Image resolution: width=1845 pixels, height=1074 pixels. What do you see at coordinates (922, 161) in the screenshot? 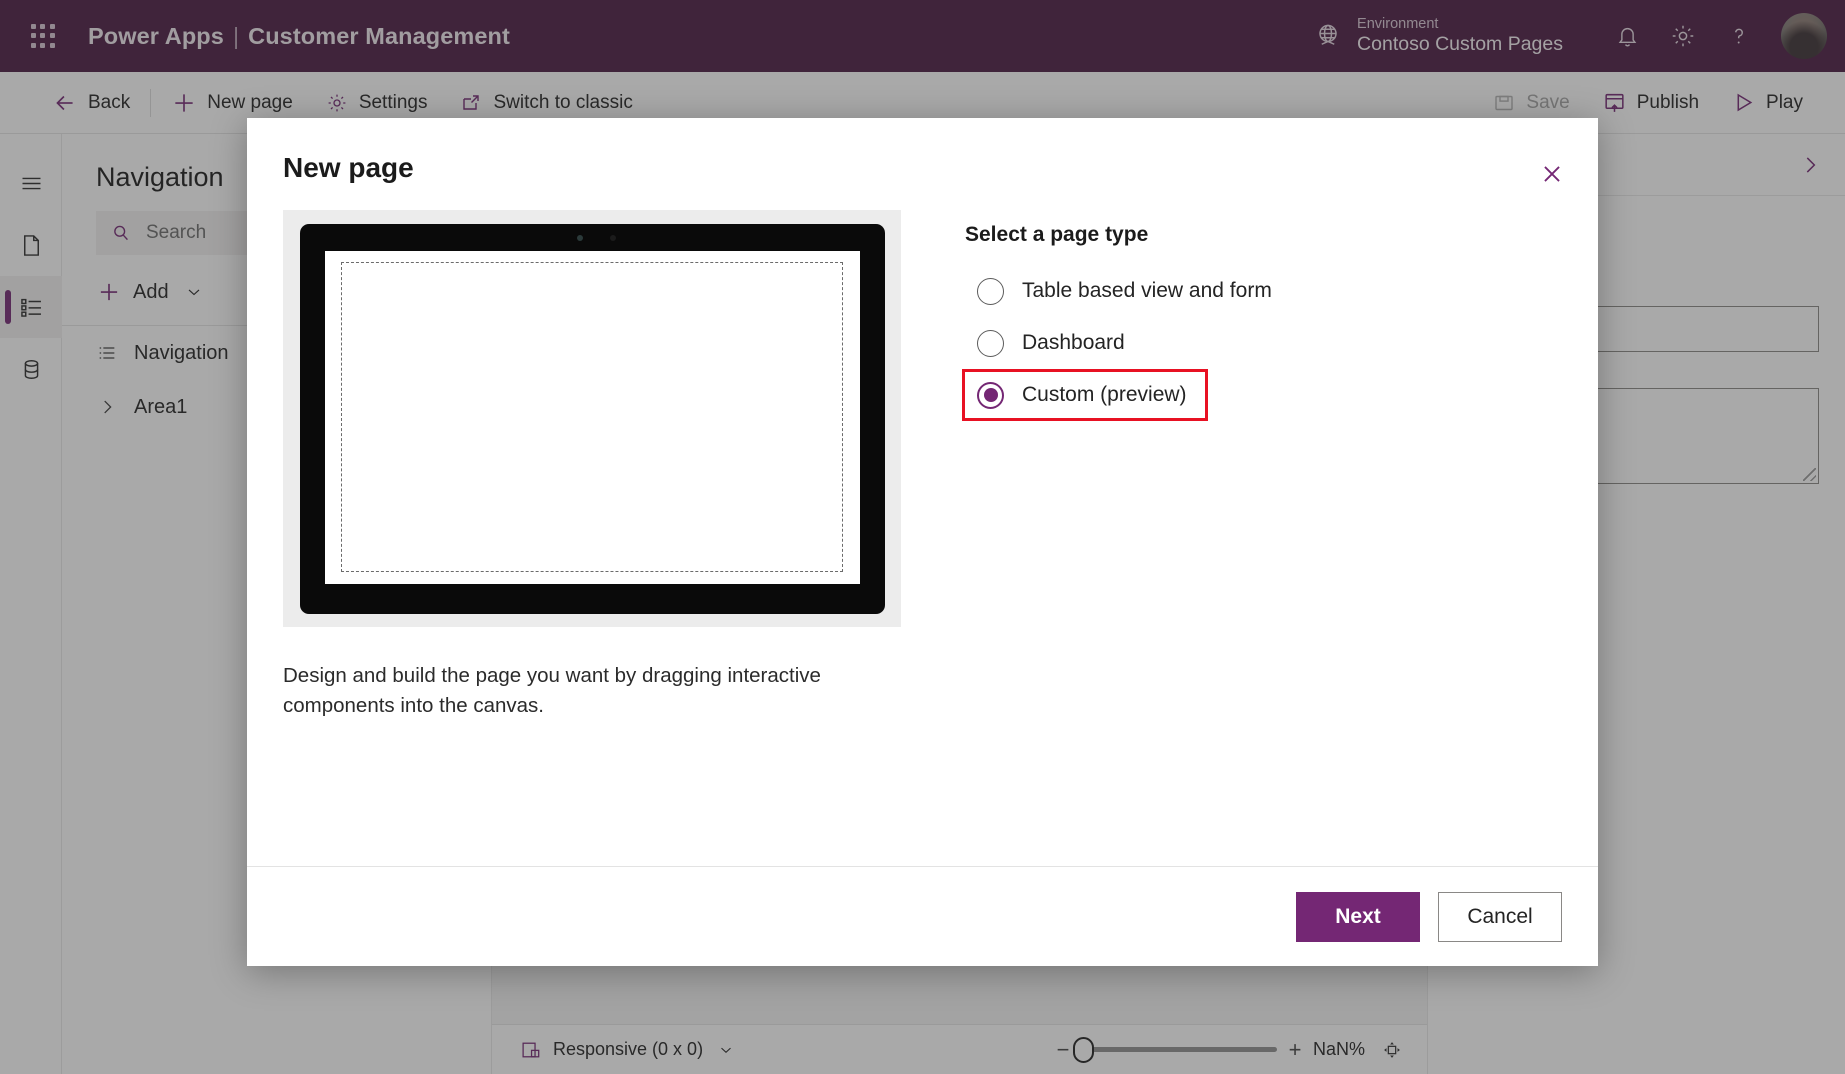
I see `dialog-header: New page` at bounding box center [922, 161].